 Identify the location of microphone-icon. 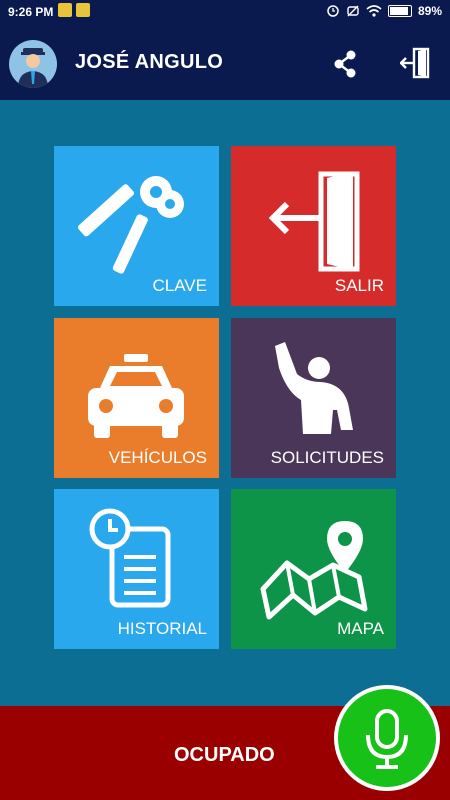
(387, 739).